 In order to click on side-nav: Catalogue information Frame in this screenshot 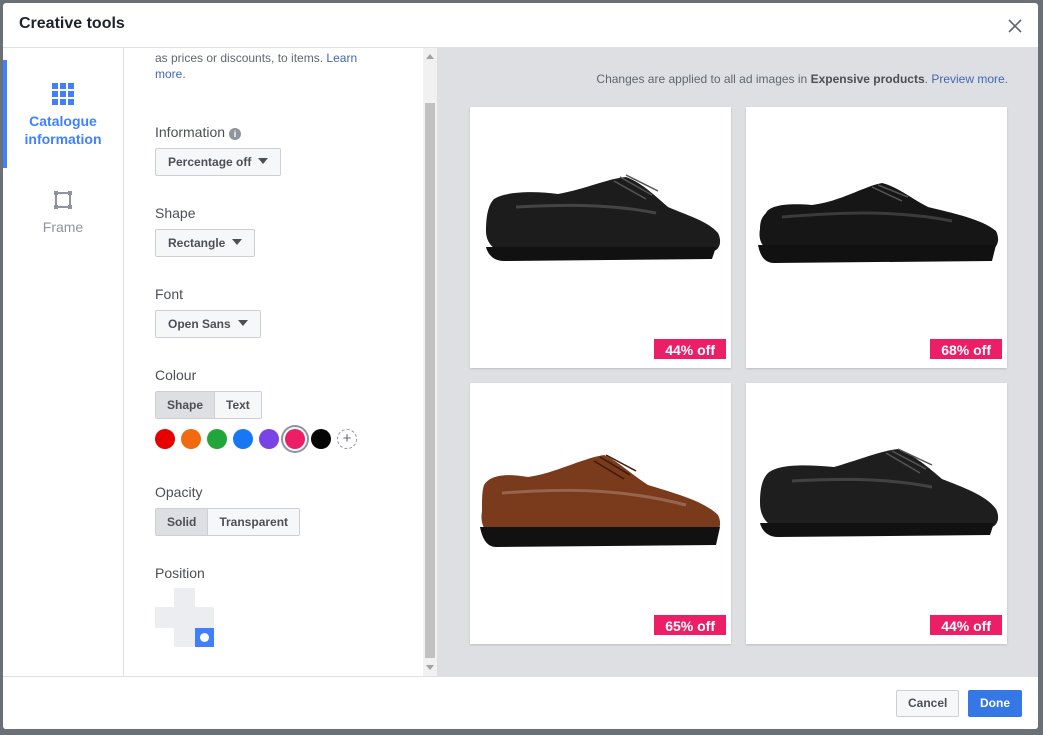, I will do `click(63, 362)`.